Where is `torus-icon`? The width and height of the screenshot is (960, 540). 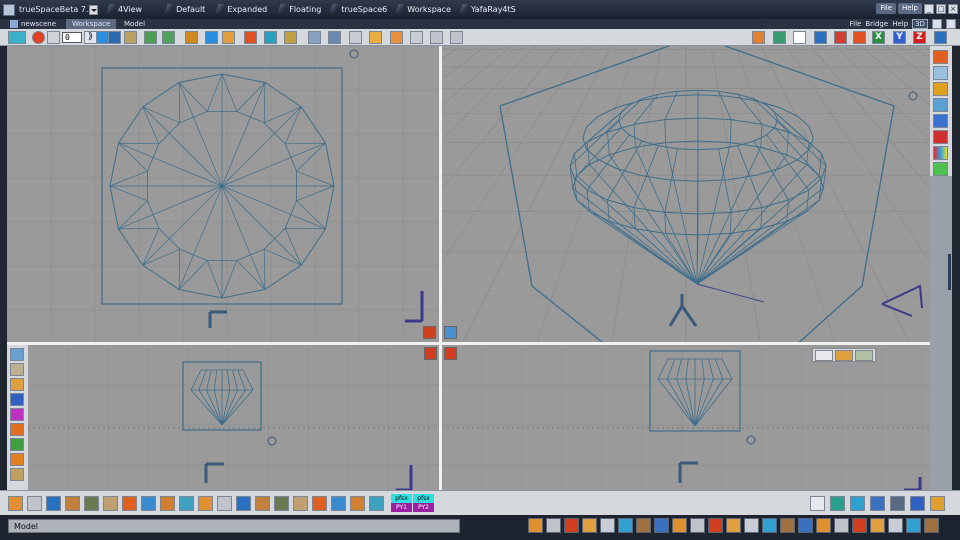 torus-icon is located at coordinates (17, 429).